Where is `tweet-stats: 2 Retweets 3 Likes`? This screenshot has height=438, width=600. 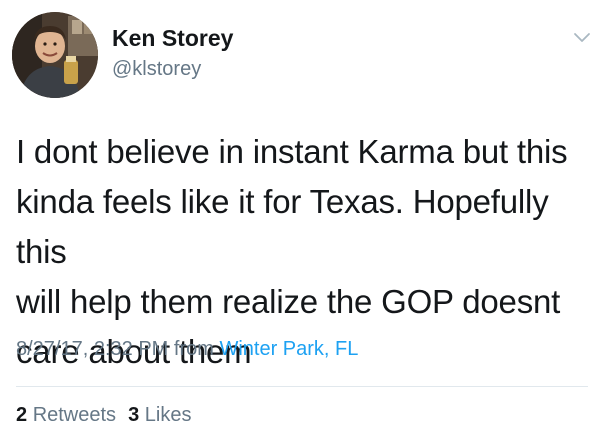 tweet-stats: 2 Retweets 3 Likes is located at coordinates (103, 415).